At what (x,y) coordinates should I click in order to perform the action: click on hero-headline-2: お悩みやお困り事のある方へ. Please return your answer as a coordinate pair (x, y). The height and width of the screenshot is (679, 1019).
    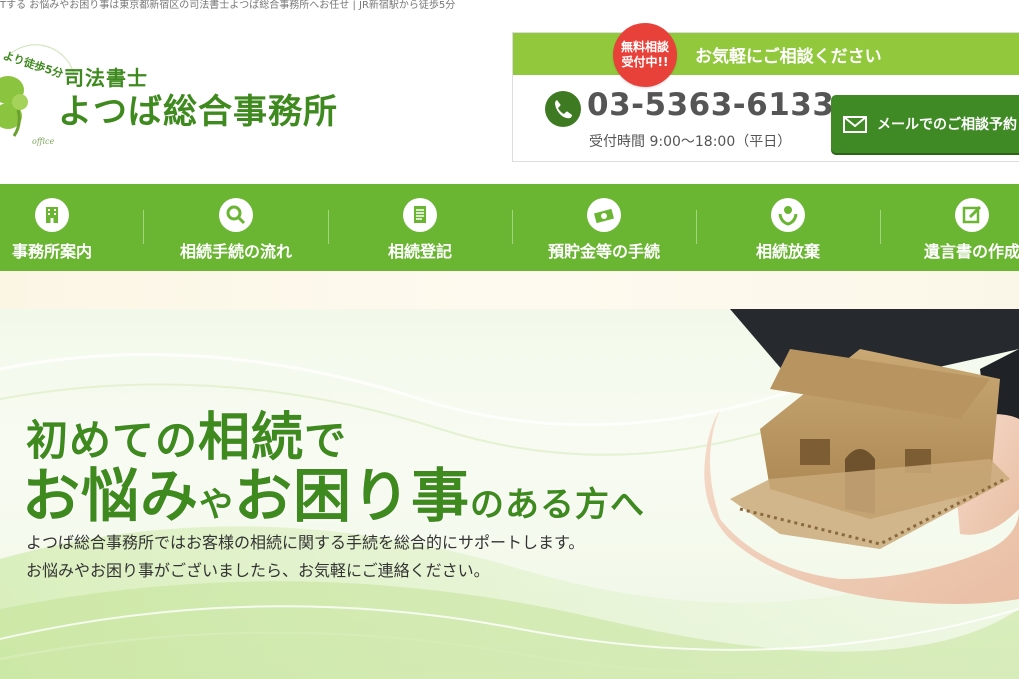
    Looking at the image, I should click on (333, 491).